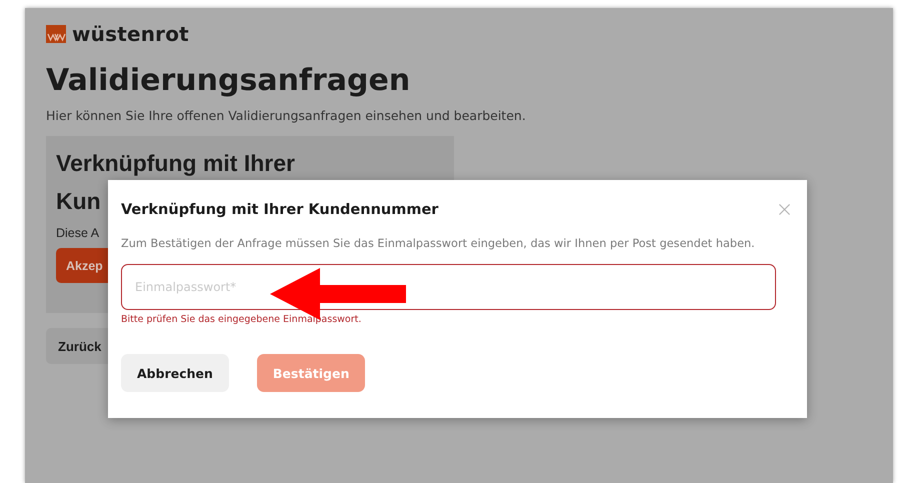 This screenshot has width=912, height=483. I want to click on logo-icon, so click(56, 34).